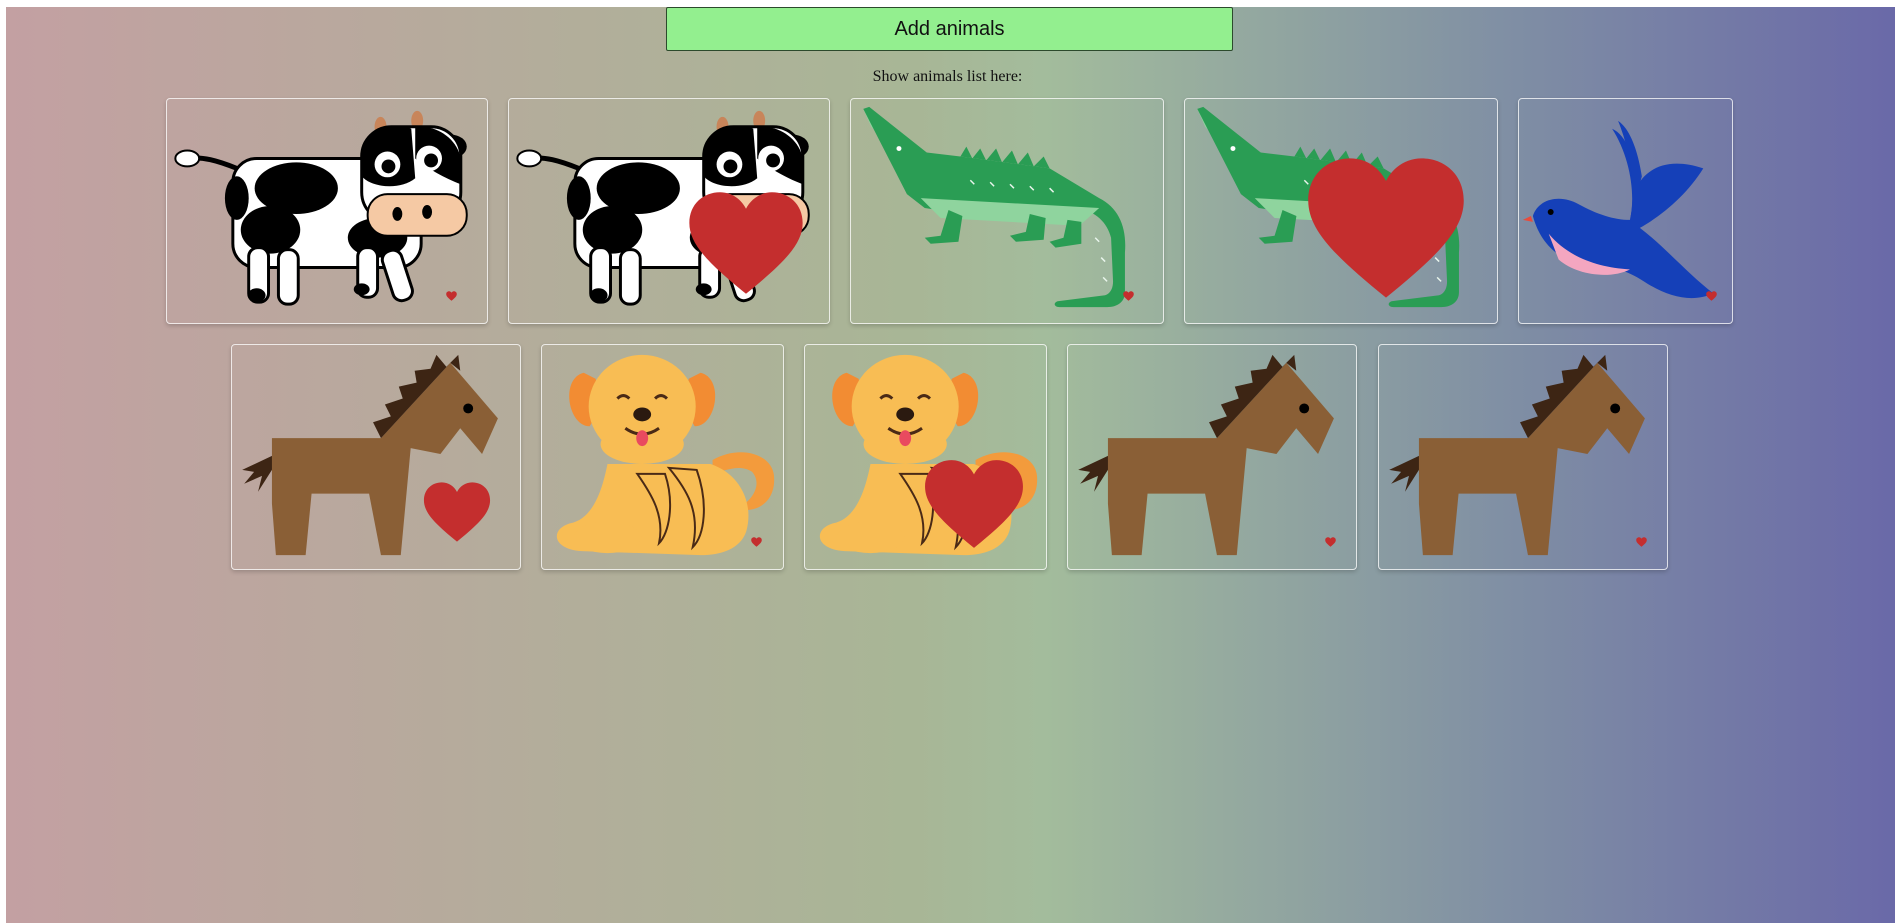 Image resolution: width=1895 pixels, height=923 pixels. I want to click on bird-icon, so click(1618, 209).